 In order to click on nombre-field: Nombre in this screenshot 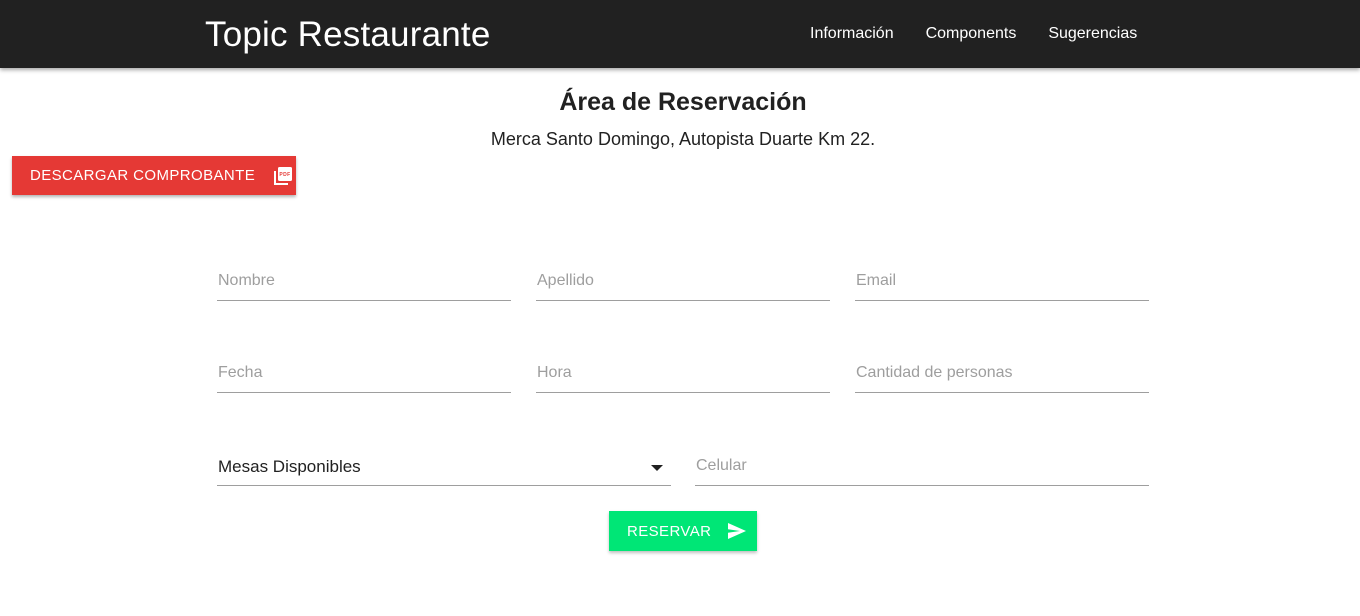, I will do `click(364, 279)`.